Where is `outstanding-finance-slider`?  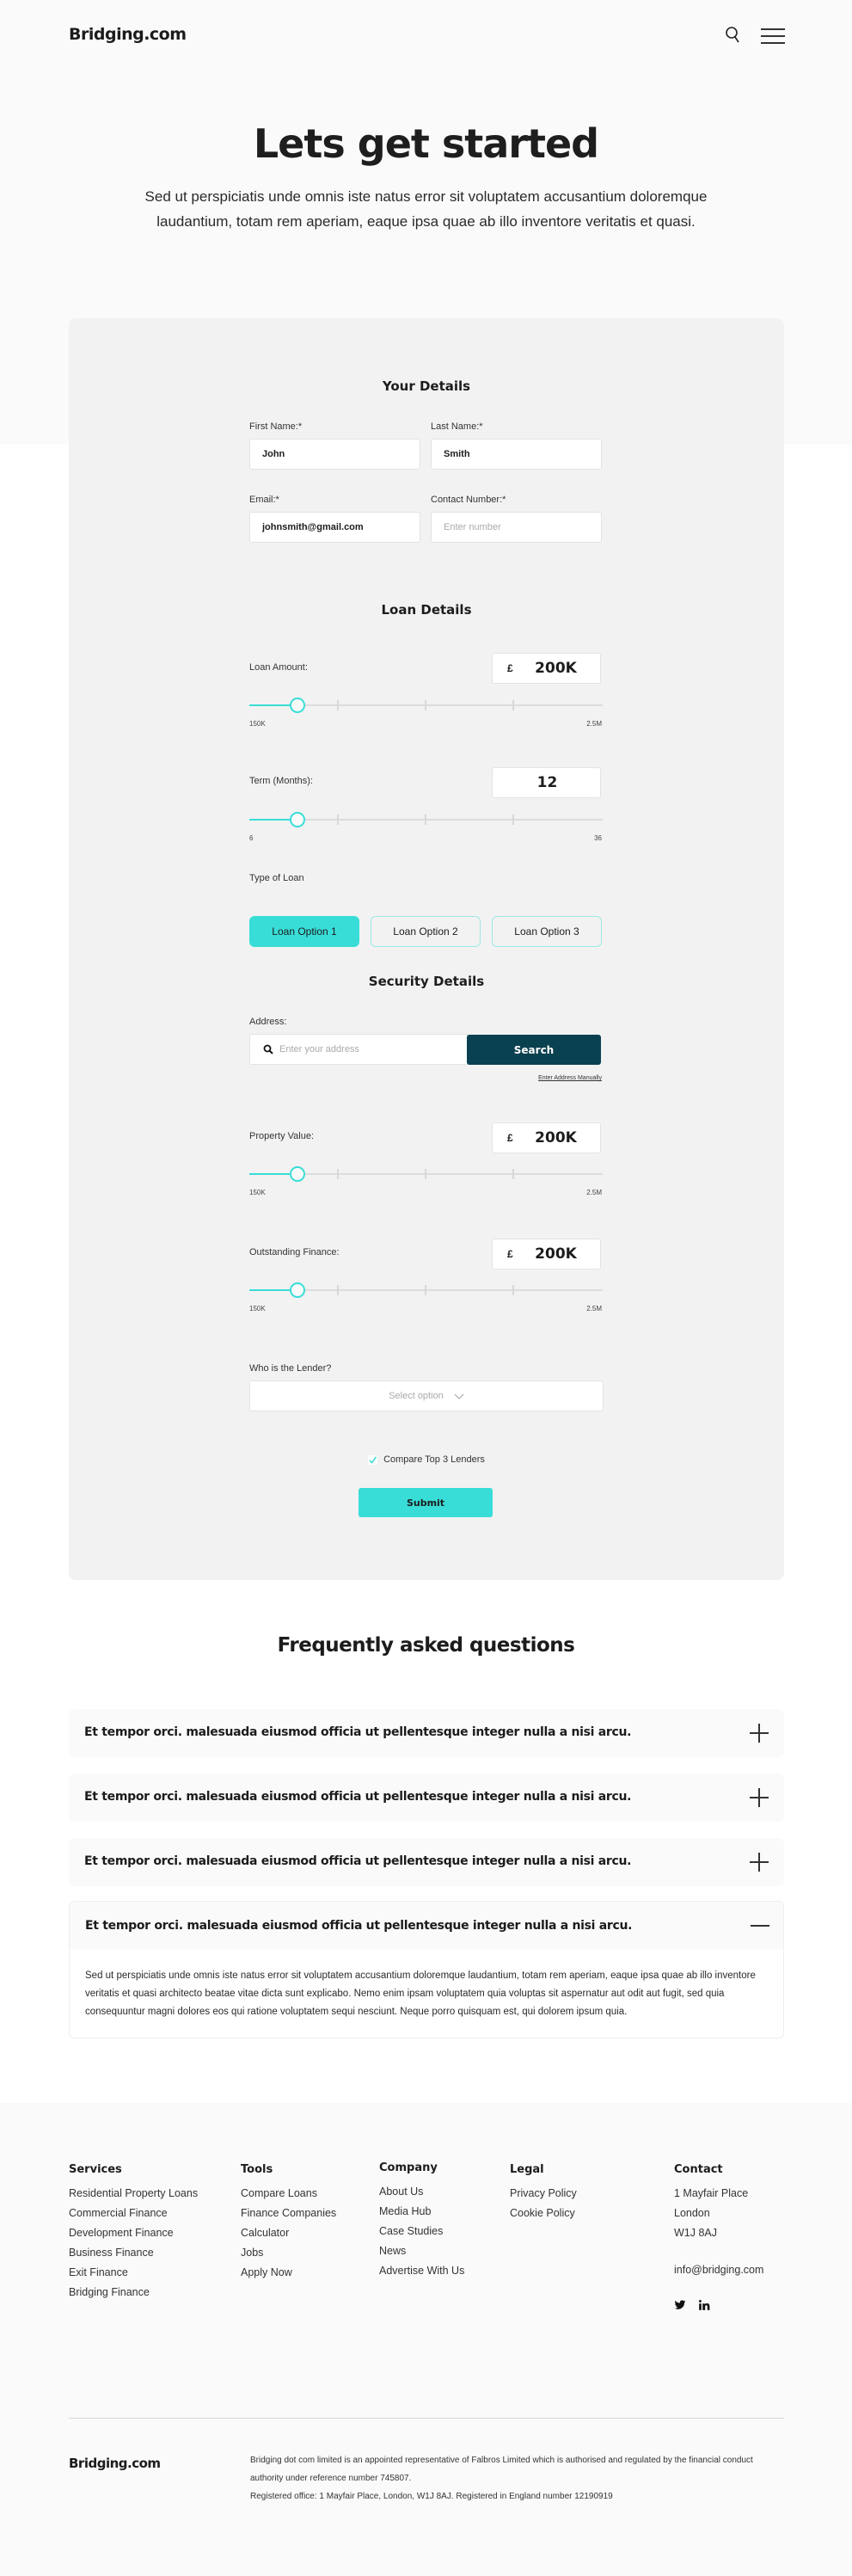 outstanding-finance-slider is located at coordinates (426, 1290).